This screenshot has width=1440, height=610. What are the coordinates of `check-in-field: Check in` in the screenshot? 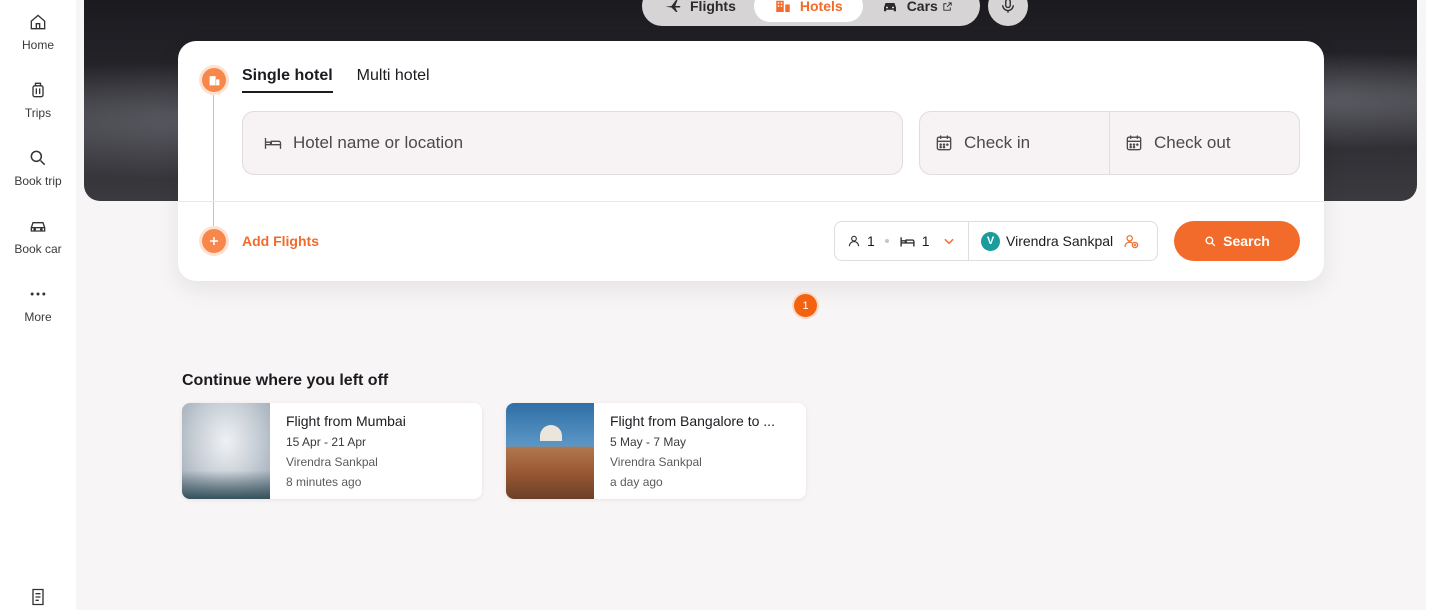 It's located at (1014, 143).